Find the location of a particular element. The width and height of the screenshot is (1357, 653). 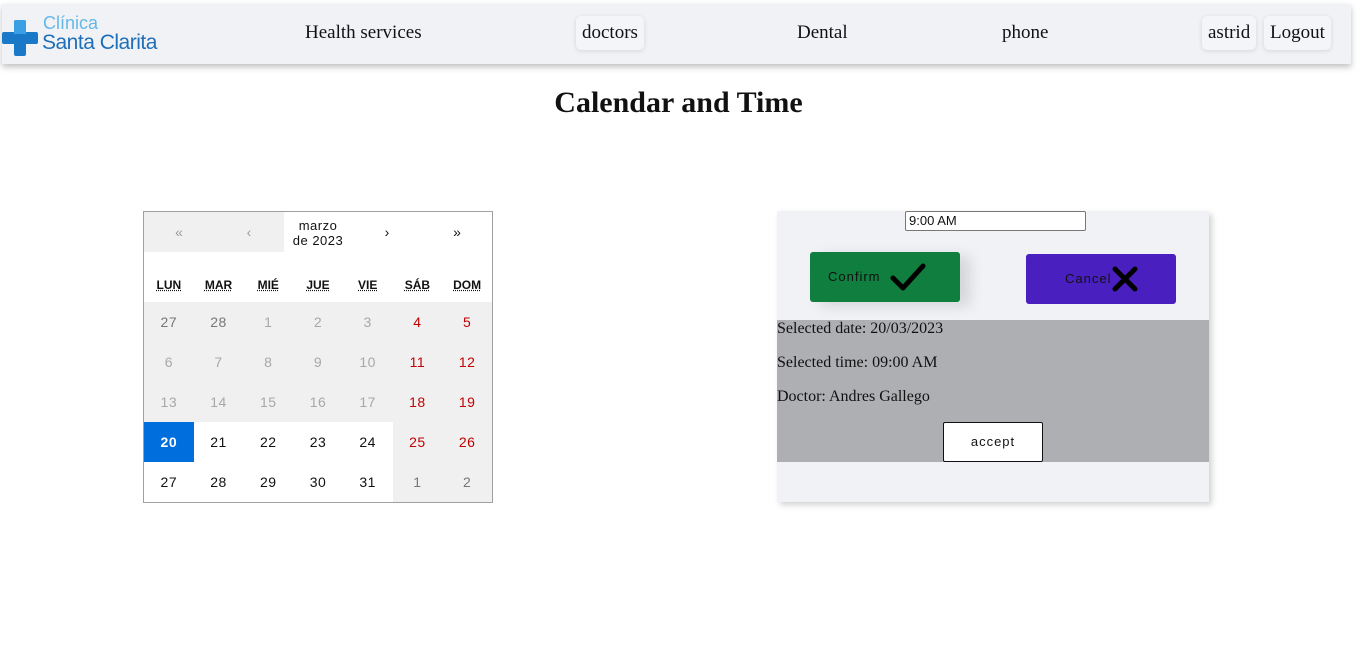

weekday-label: DOM is located at coordinates (467, 285).